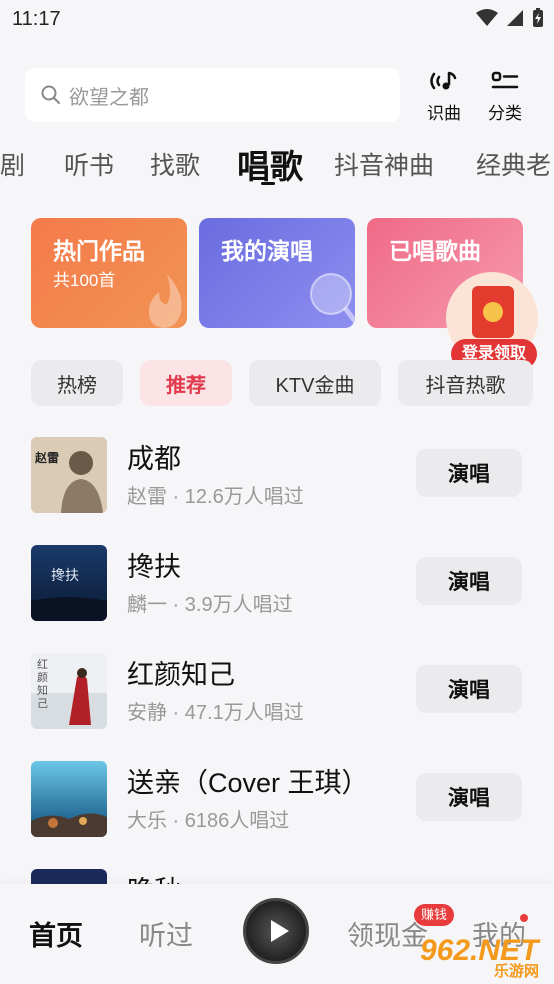  What do you see at coordinates (332, 299) in the screenshot?
I see `microphone-icon` at bounding box center [332, 299].